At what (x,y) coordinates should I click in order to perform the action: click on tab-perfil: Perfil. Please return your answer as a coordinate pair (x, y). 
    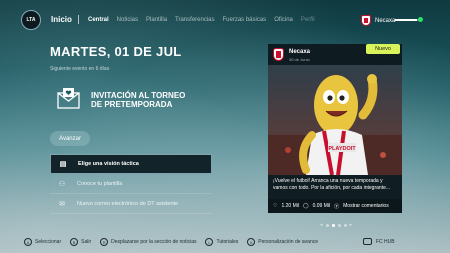
    Looking at the image, I should click on (308, 20).